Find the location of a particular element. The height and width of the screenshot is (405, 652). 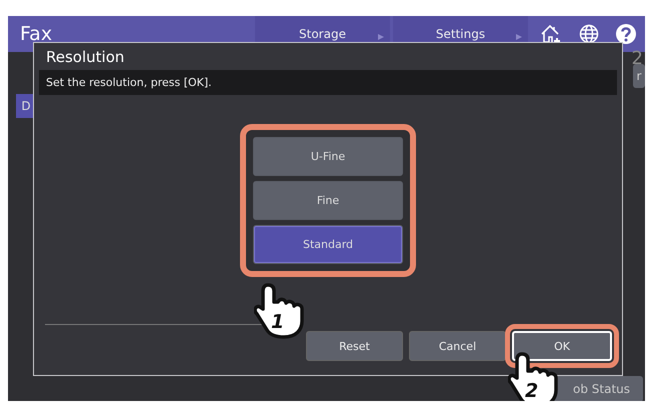

resolution-option: Standard is located at coordinates (328, 244).